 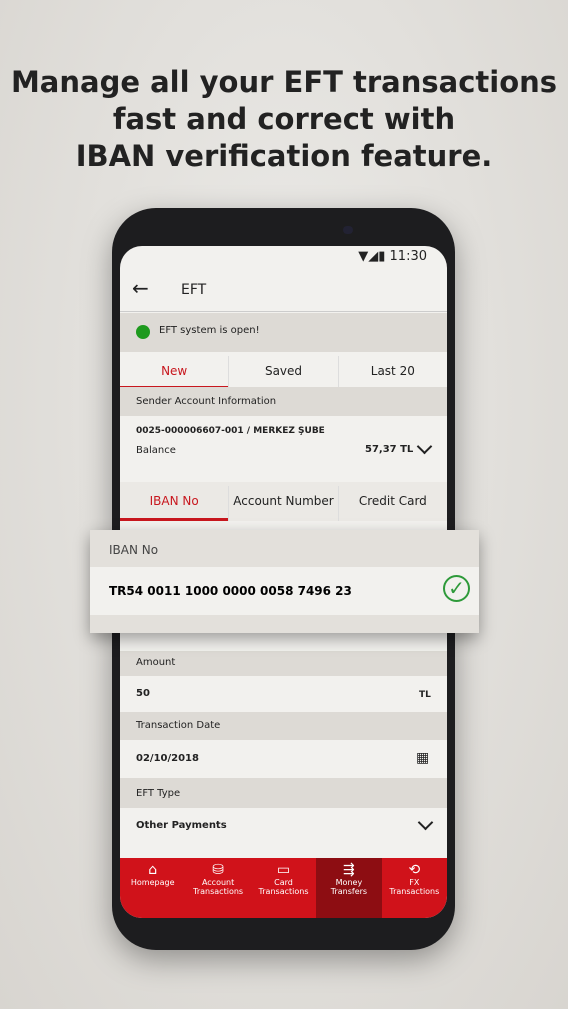 What do you see at coordinates (414, 870) in the screenshot?
I see `exchange-icon: ⟲` at bounding box center [414, 870].